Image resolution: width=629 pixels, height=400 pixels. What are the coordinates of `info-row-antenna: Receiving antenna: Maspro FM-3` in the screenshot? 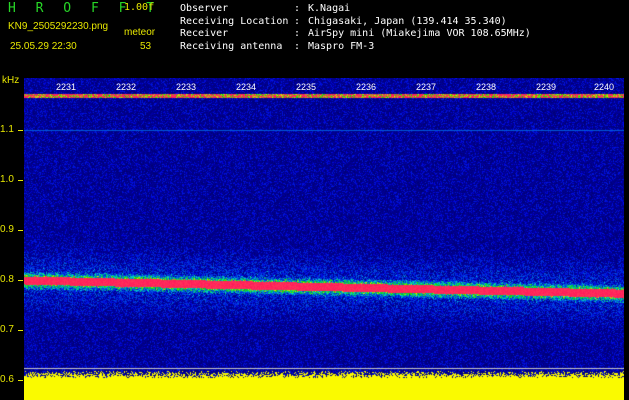 It's located at (277, 46).